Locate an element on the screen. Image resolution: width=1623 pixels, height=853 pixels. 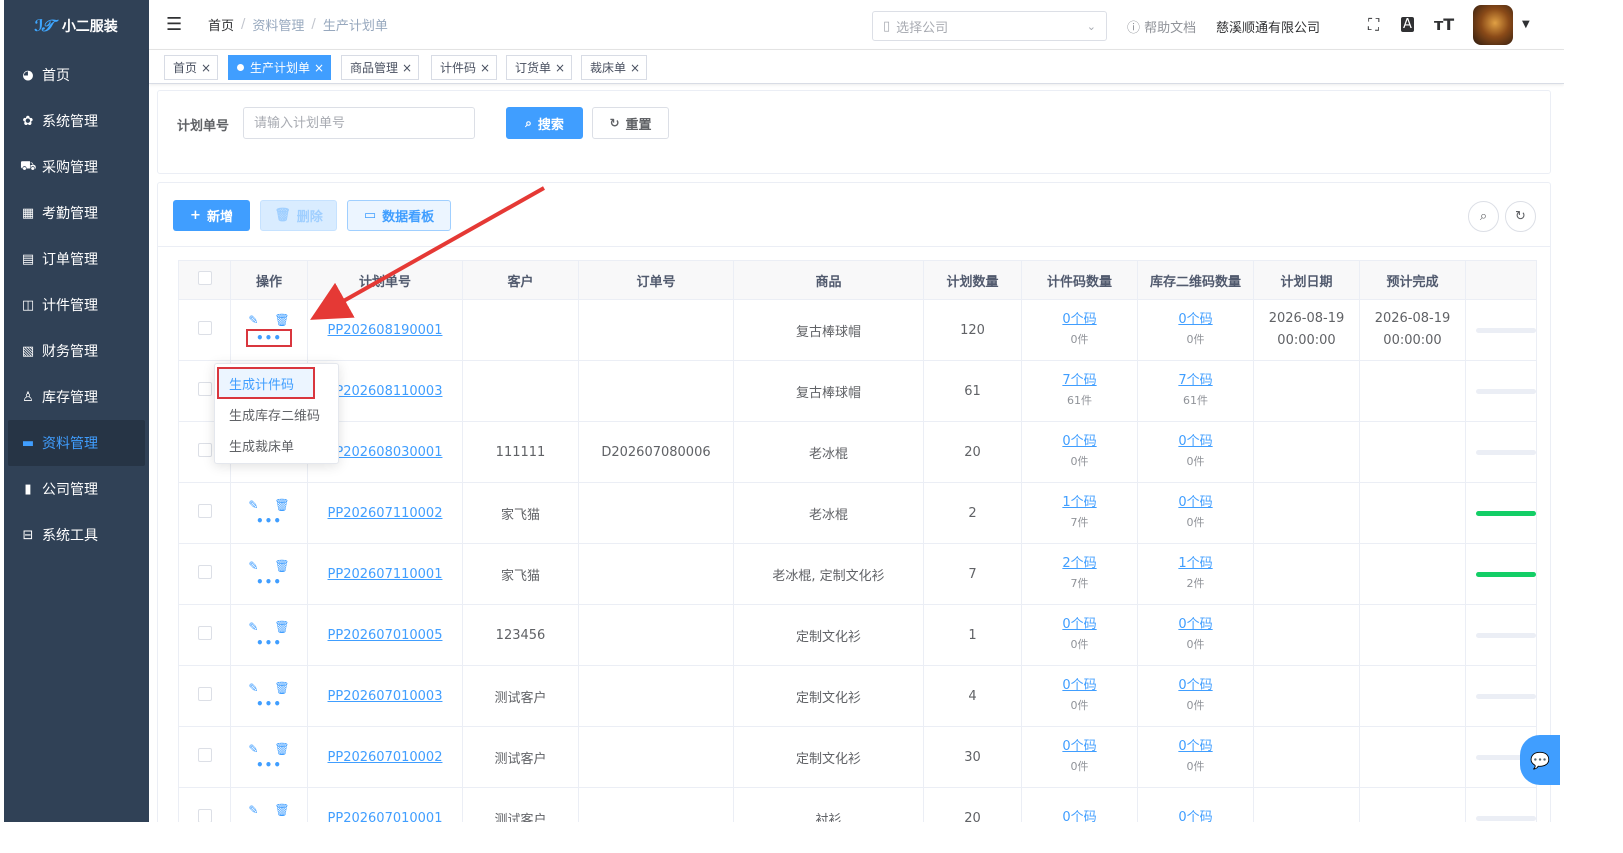
avatar is located at coordinates (1493, 25).